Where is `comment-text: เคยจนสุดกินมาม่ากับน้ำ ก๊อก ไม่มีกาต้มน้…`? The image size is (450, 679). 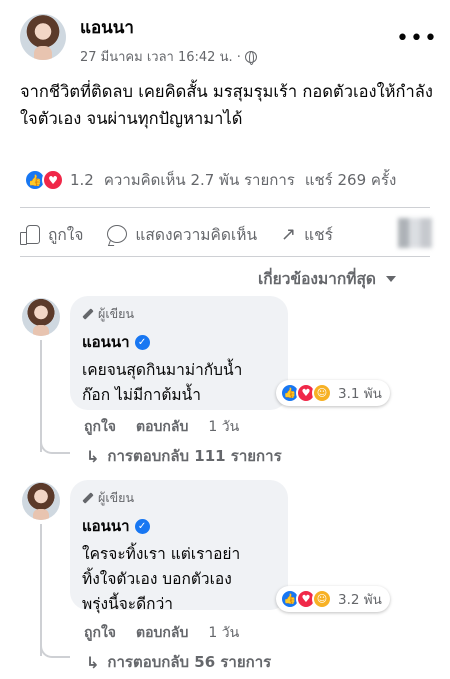
comment-text: เคยจนสุดกินมาม่ากับน้ำ ก๊อก ไม่มีกาต้มน้… is located at coordinates (179, 383).